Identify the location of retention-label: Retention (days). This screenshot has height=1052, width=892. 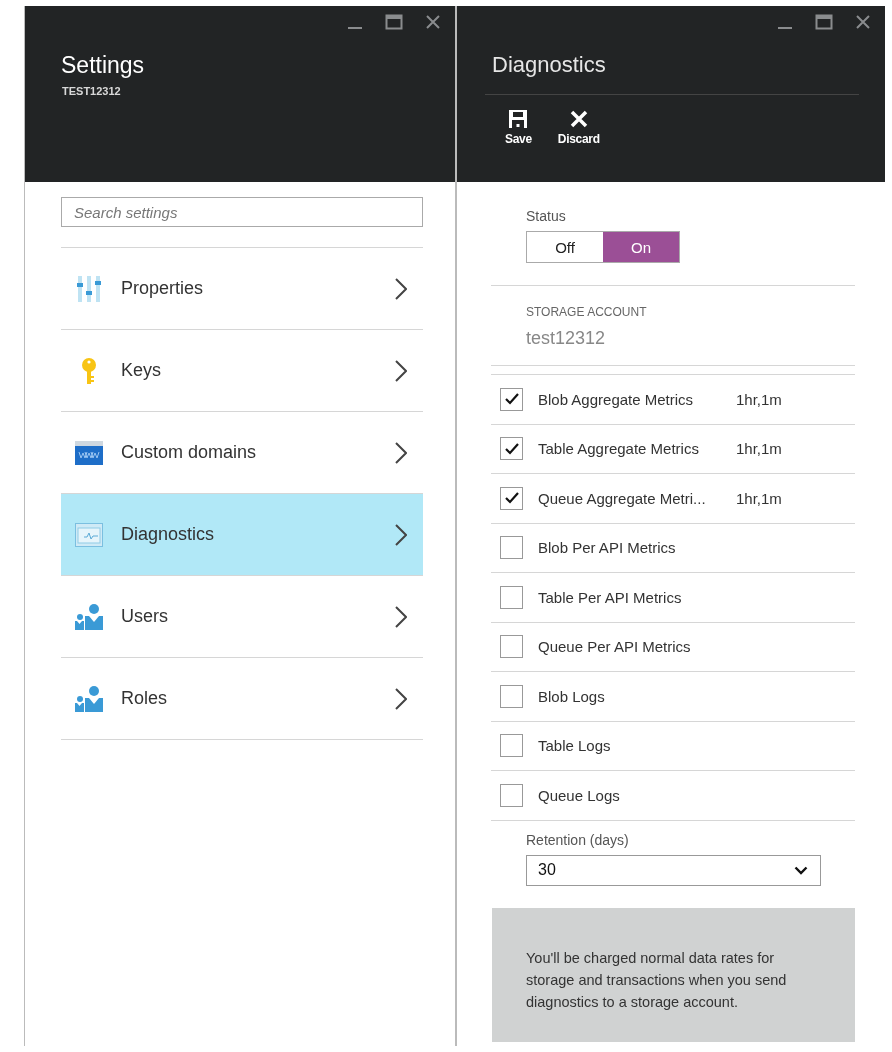
(578, 839).